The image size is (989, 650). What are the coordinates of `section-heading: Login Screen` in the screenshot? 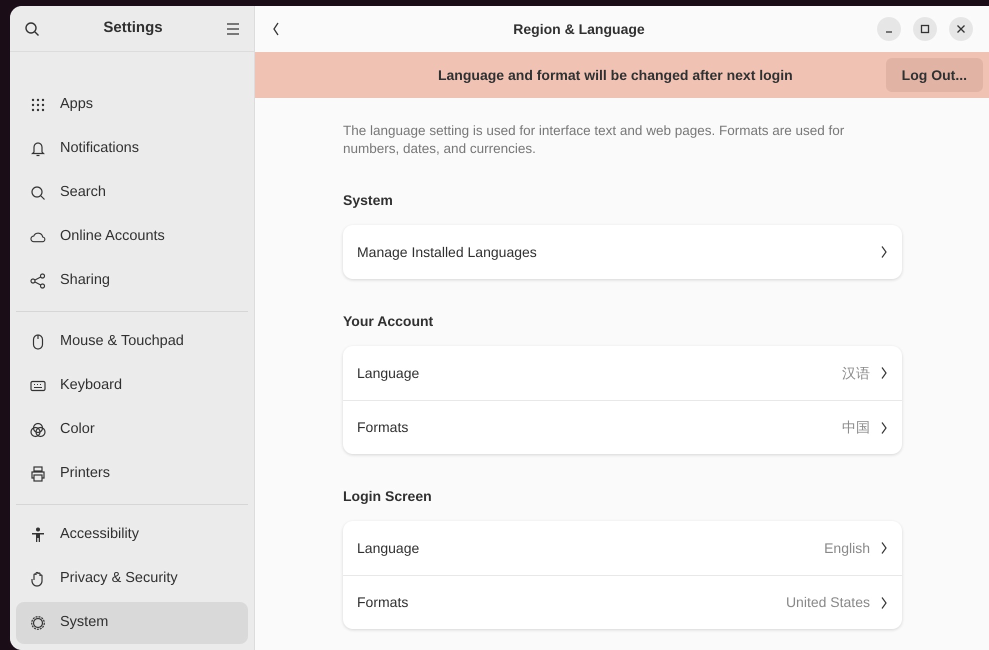 It's located at (388, 496).